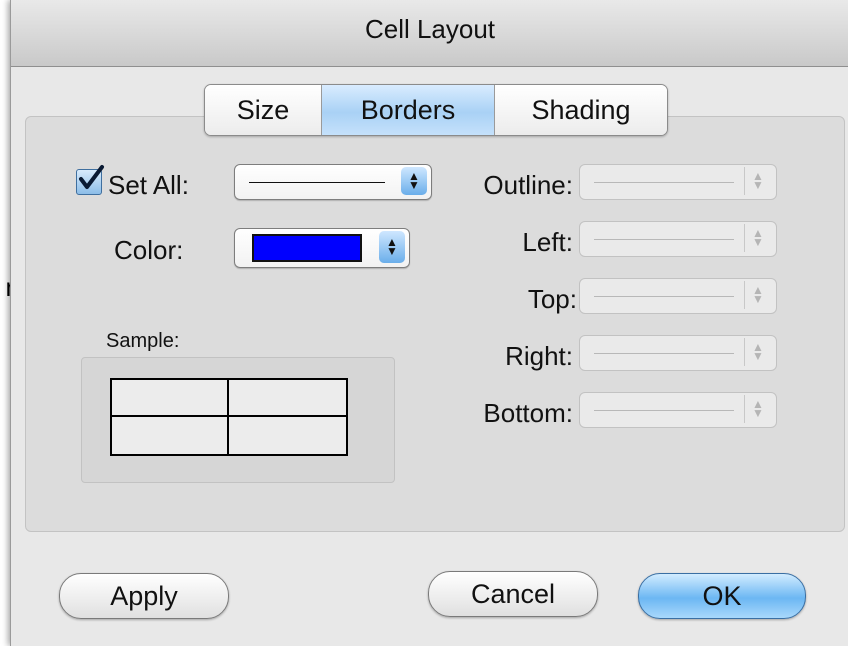 The width and height of the screenshot is (848, 646). Describe the element at coordinates (430, 29) in the screenshot. I see `dialog-title: Cell Layout` at that location.